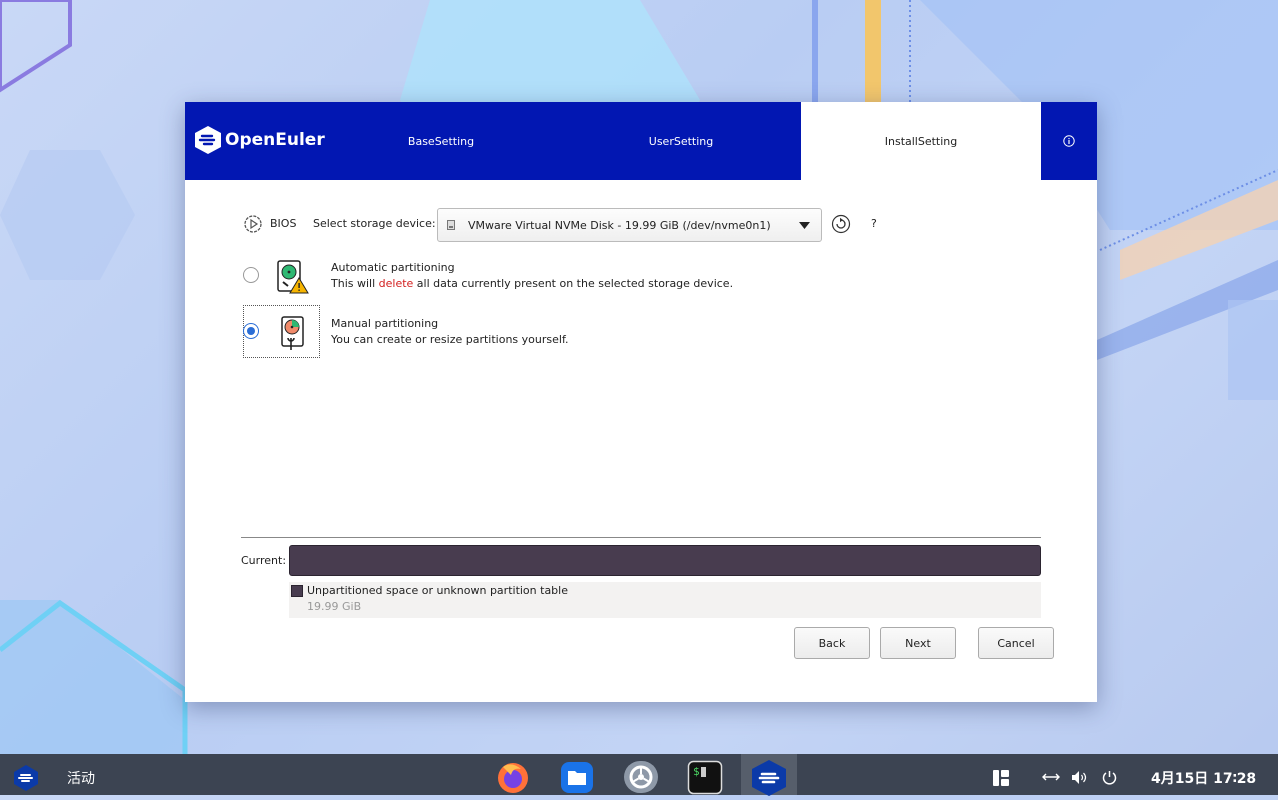  What do you see at coordinates (841, 224) in the screenshot?
I see `refresh-icon` at bounding box center [841, 224].